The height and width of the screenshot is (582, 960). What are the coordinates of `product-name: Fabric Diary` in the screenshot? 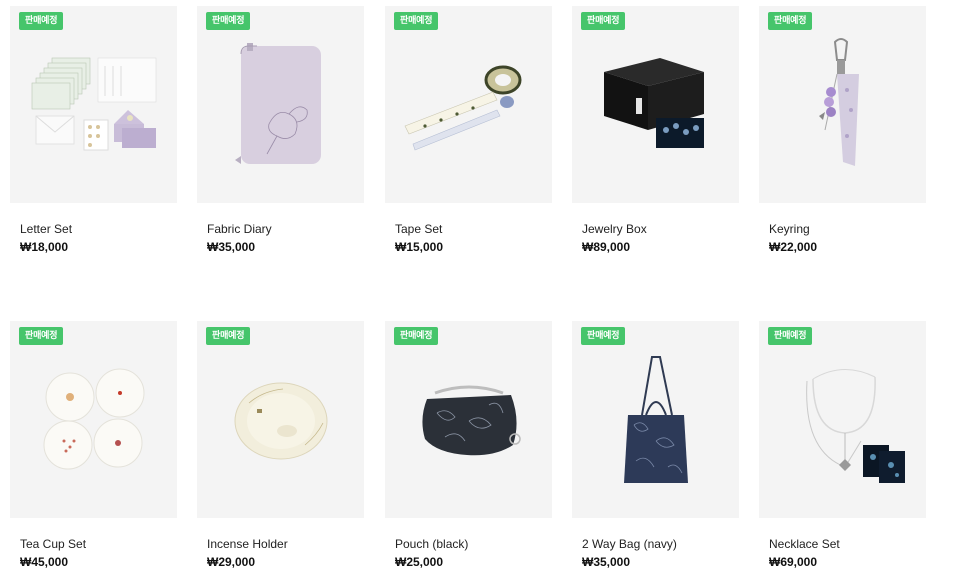 It's located at (239, 229).